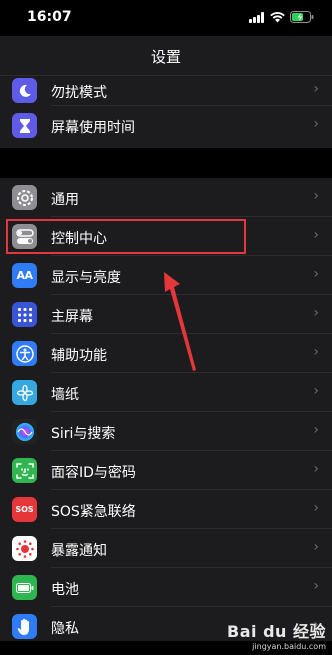 This screenshot has width=332, height=655. Describe the element at coordinates (166, 509) in the screenshot. I see `settings-item-emergency-sos: SOS SOS紧急联络 ›` at that location.